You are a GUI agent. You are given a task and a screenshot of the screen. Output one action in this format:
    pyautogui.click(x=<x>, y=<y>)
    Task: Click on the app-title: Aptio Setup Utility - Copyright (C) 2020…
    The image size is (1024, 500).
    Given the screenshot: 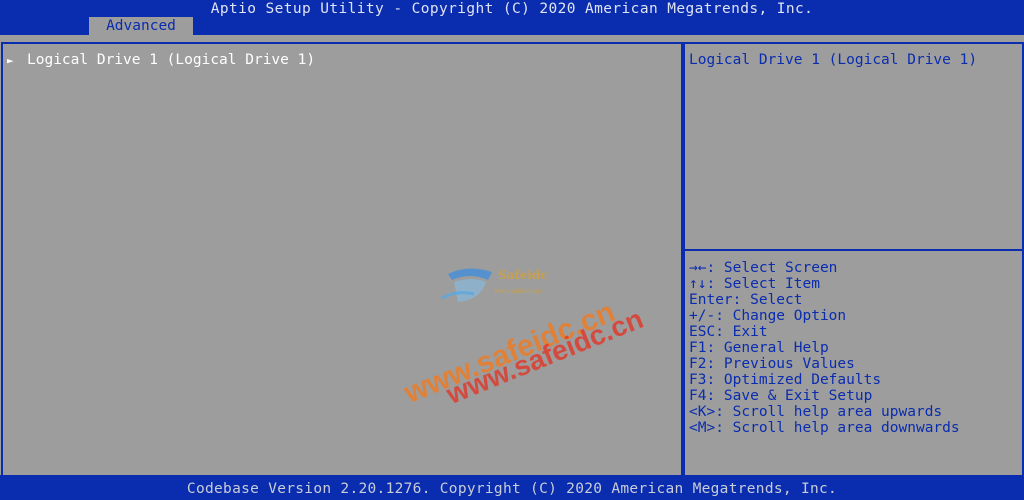 What is the action you would take?
    pyautogui.click(x=512, y=9)
    